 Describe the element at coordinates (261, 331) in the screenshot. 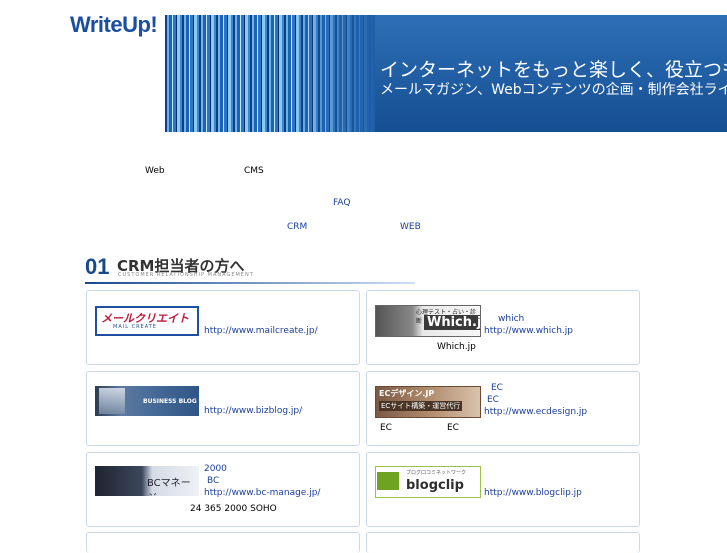

I see `mailcreate-url: http://www.mailcreate.jp/` at that location.